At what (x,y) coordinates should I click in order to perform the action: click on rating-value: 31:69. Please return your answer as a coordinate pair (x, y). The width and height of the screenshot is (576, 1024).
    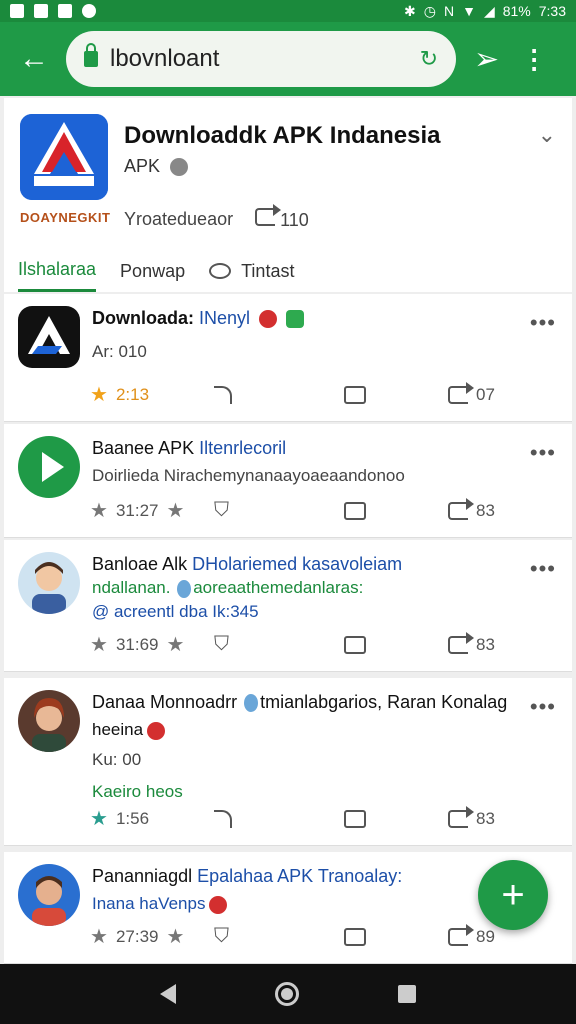
    Looking at the image, I should click on (137, 644).